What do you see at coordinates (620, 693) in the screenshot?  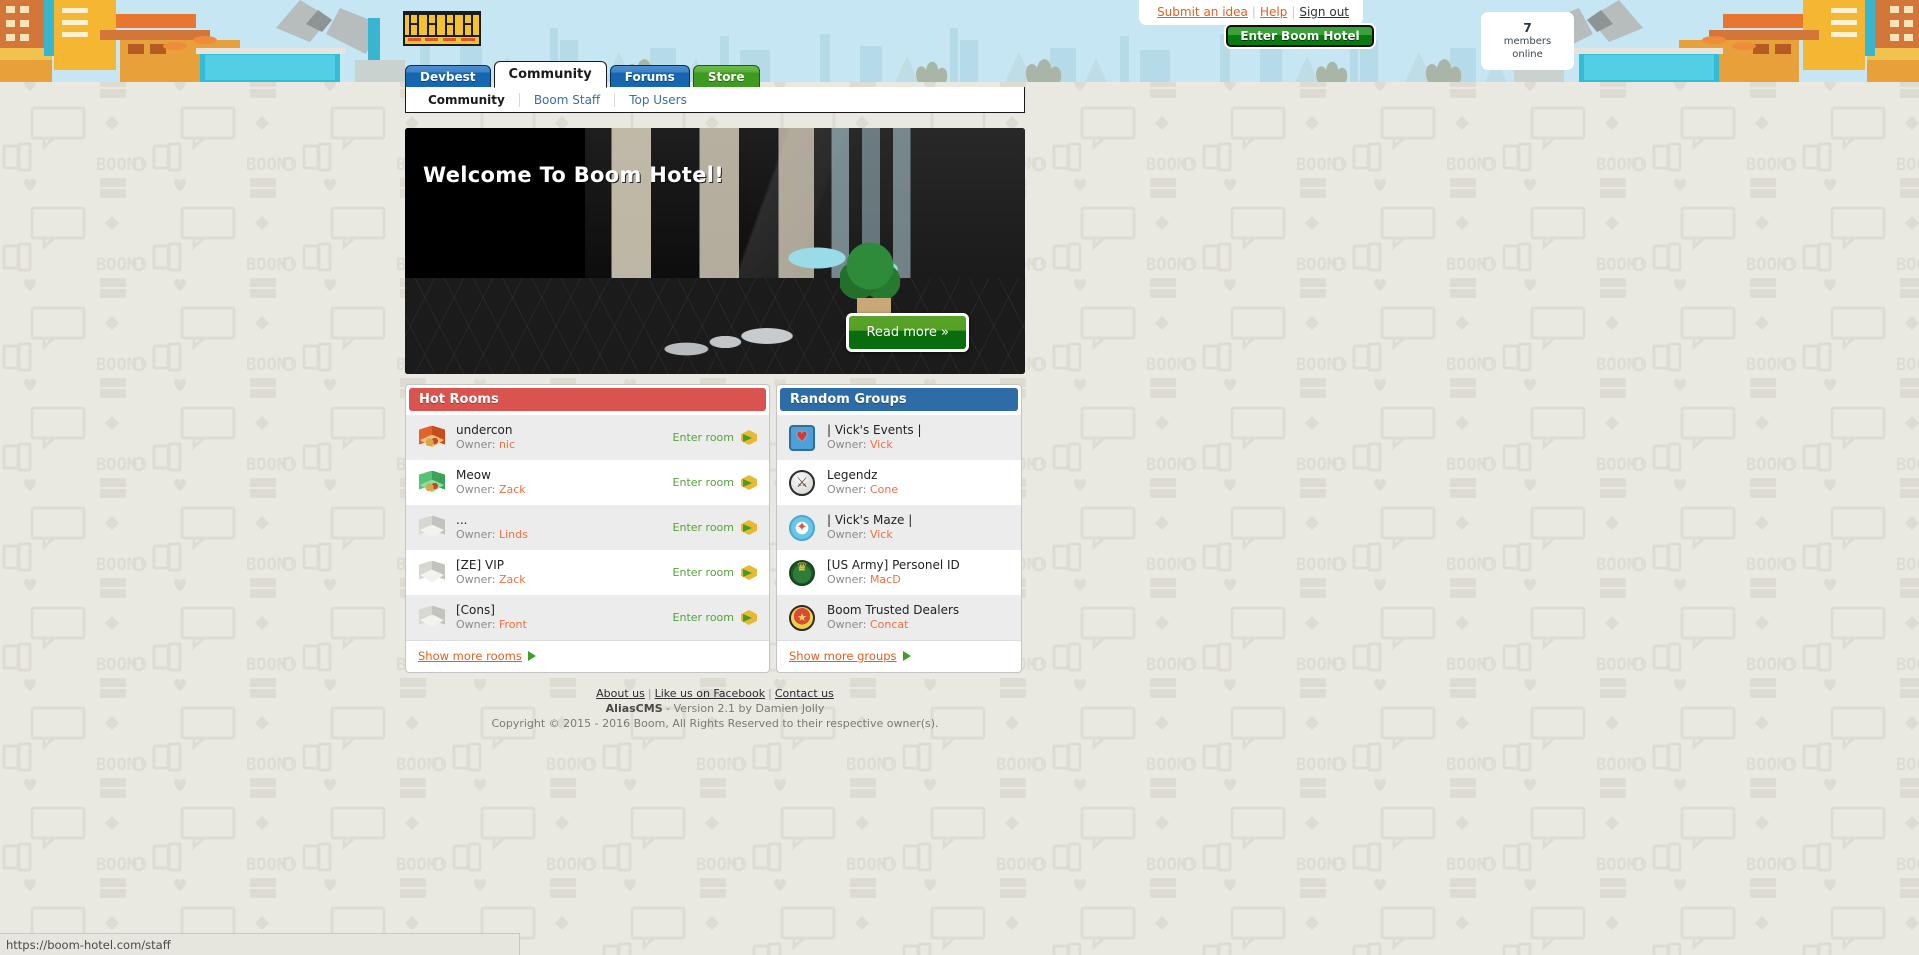 I see `about-us-link: About us` at bounding box center [620, 693].